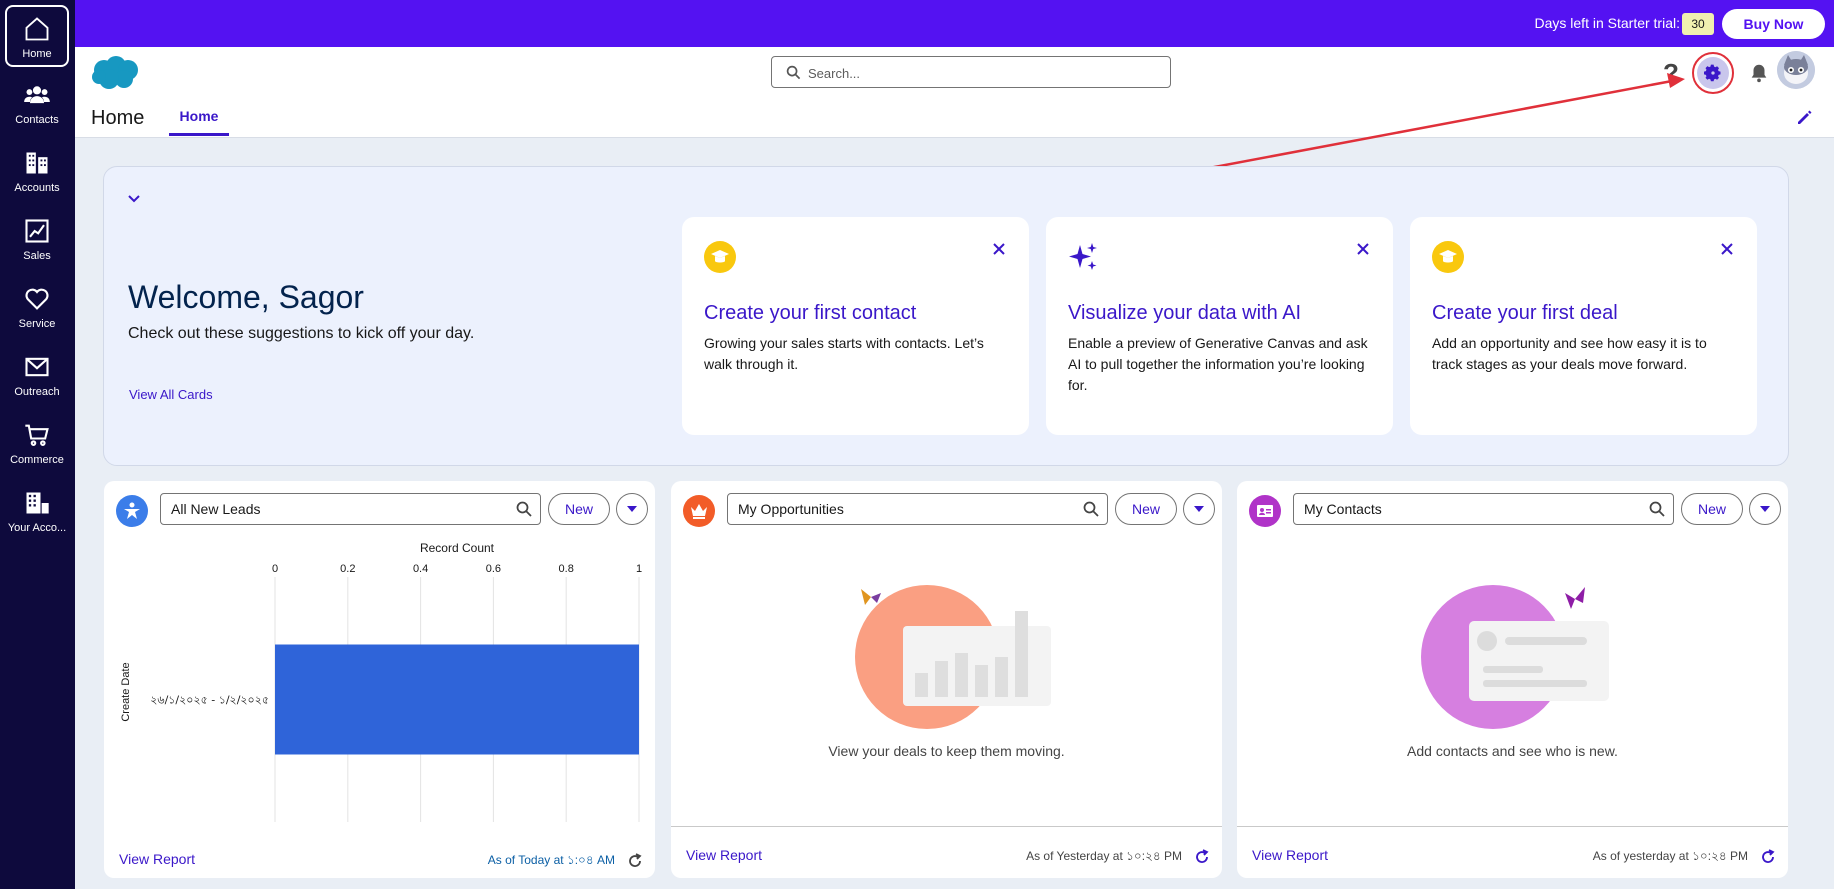 Image resolution: width=1834 pixels, height=889 pixels. I want to click on as-of-timestamp: As of Today at ১:০৪ AM, so click(551, 860).